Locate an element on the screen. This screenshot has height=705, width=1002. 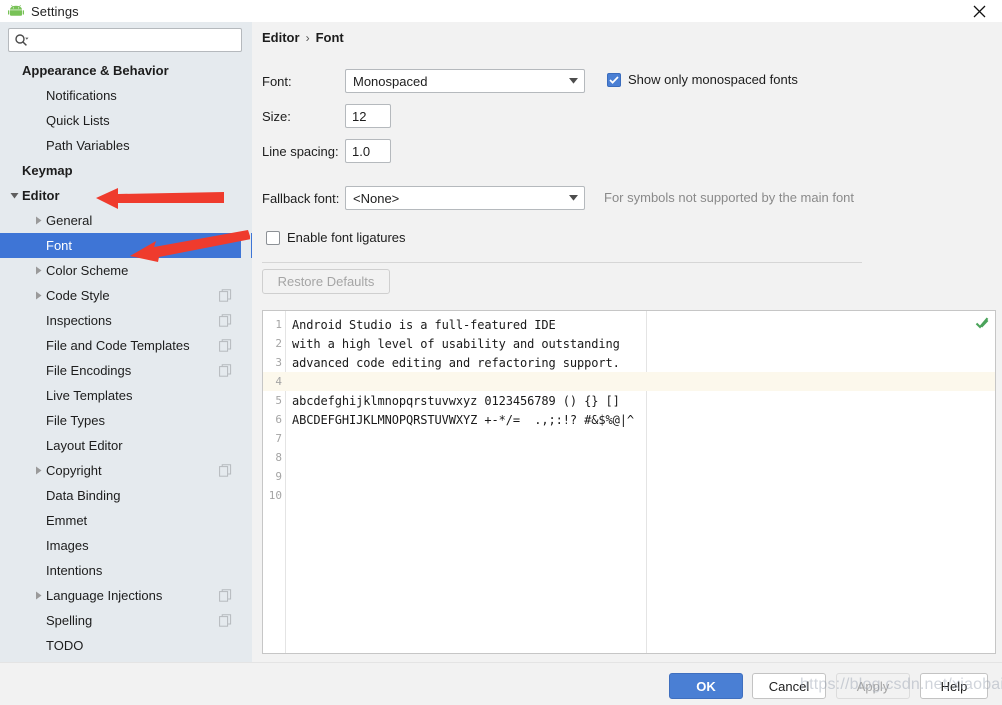
sidebar-item-live-templates: Live Templates is located at coordinates (126, 395).